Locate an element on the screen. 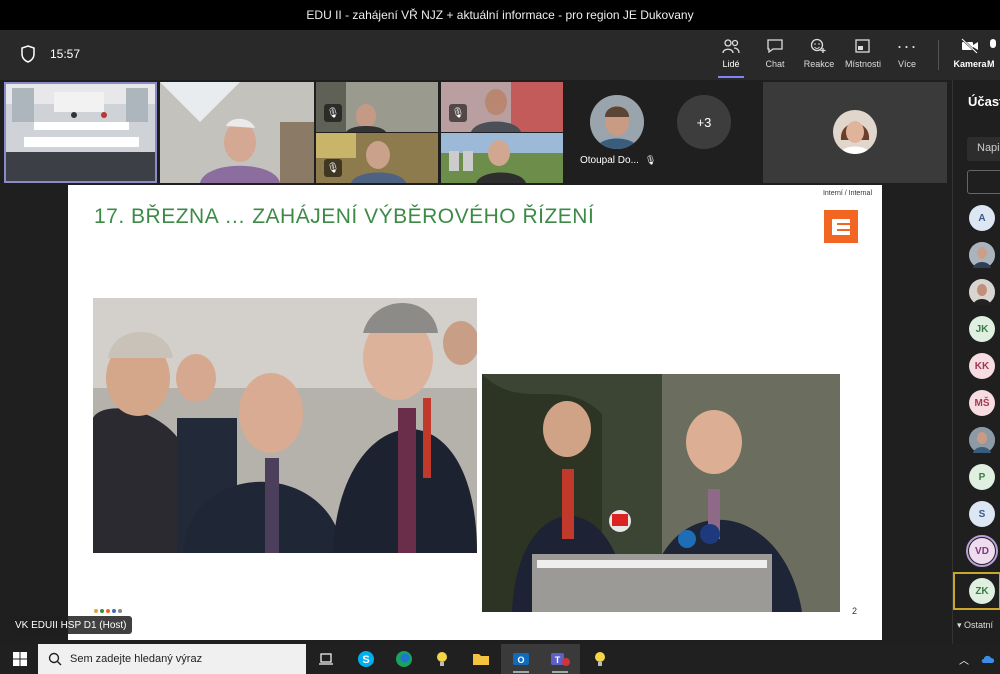 The width and height of the screenshot is (1000, 674). avatar-photo is located at coordinates (982, 255).